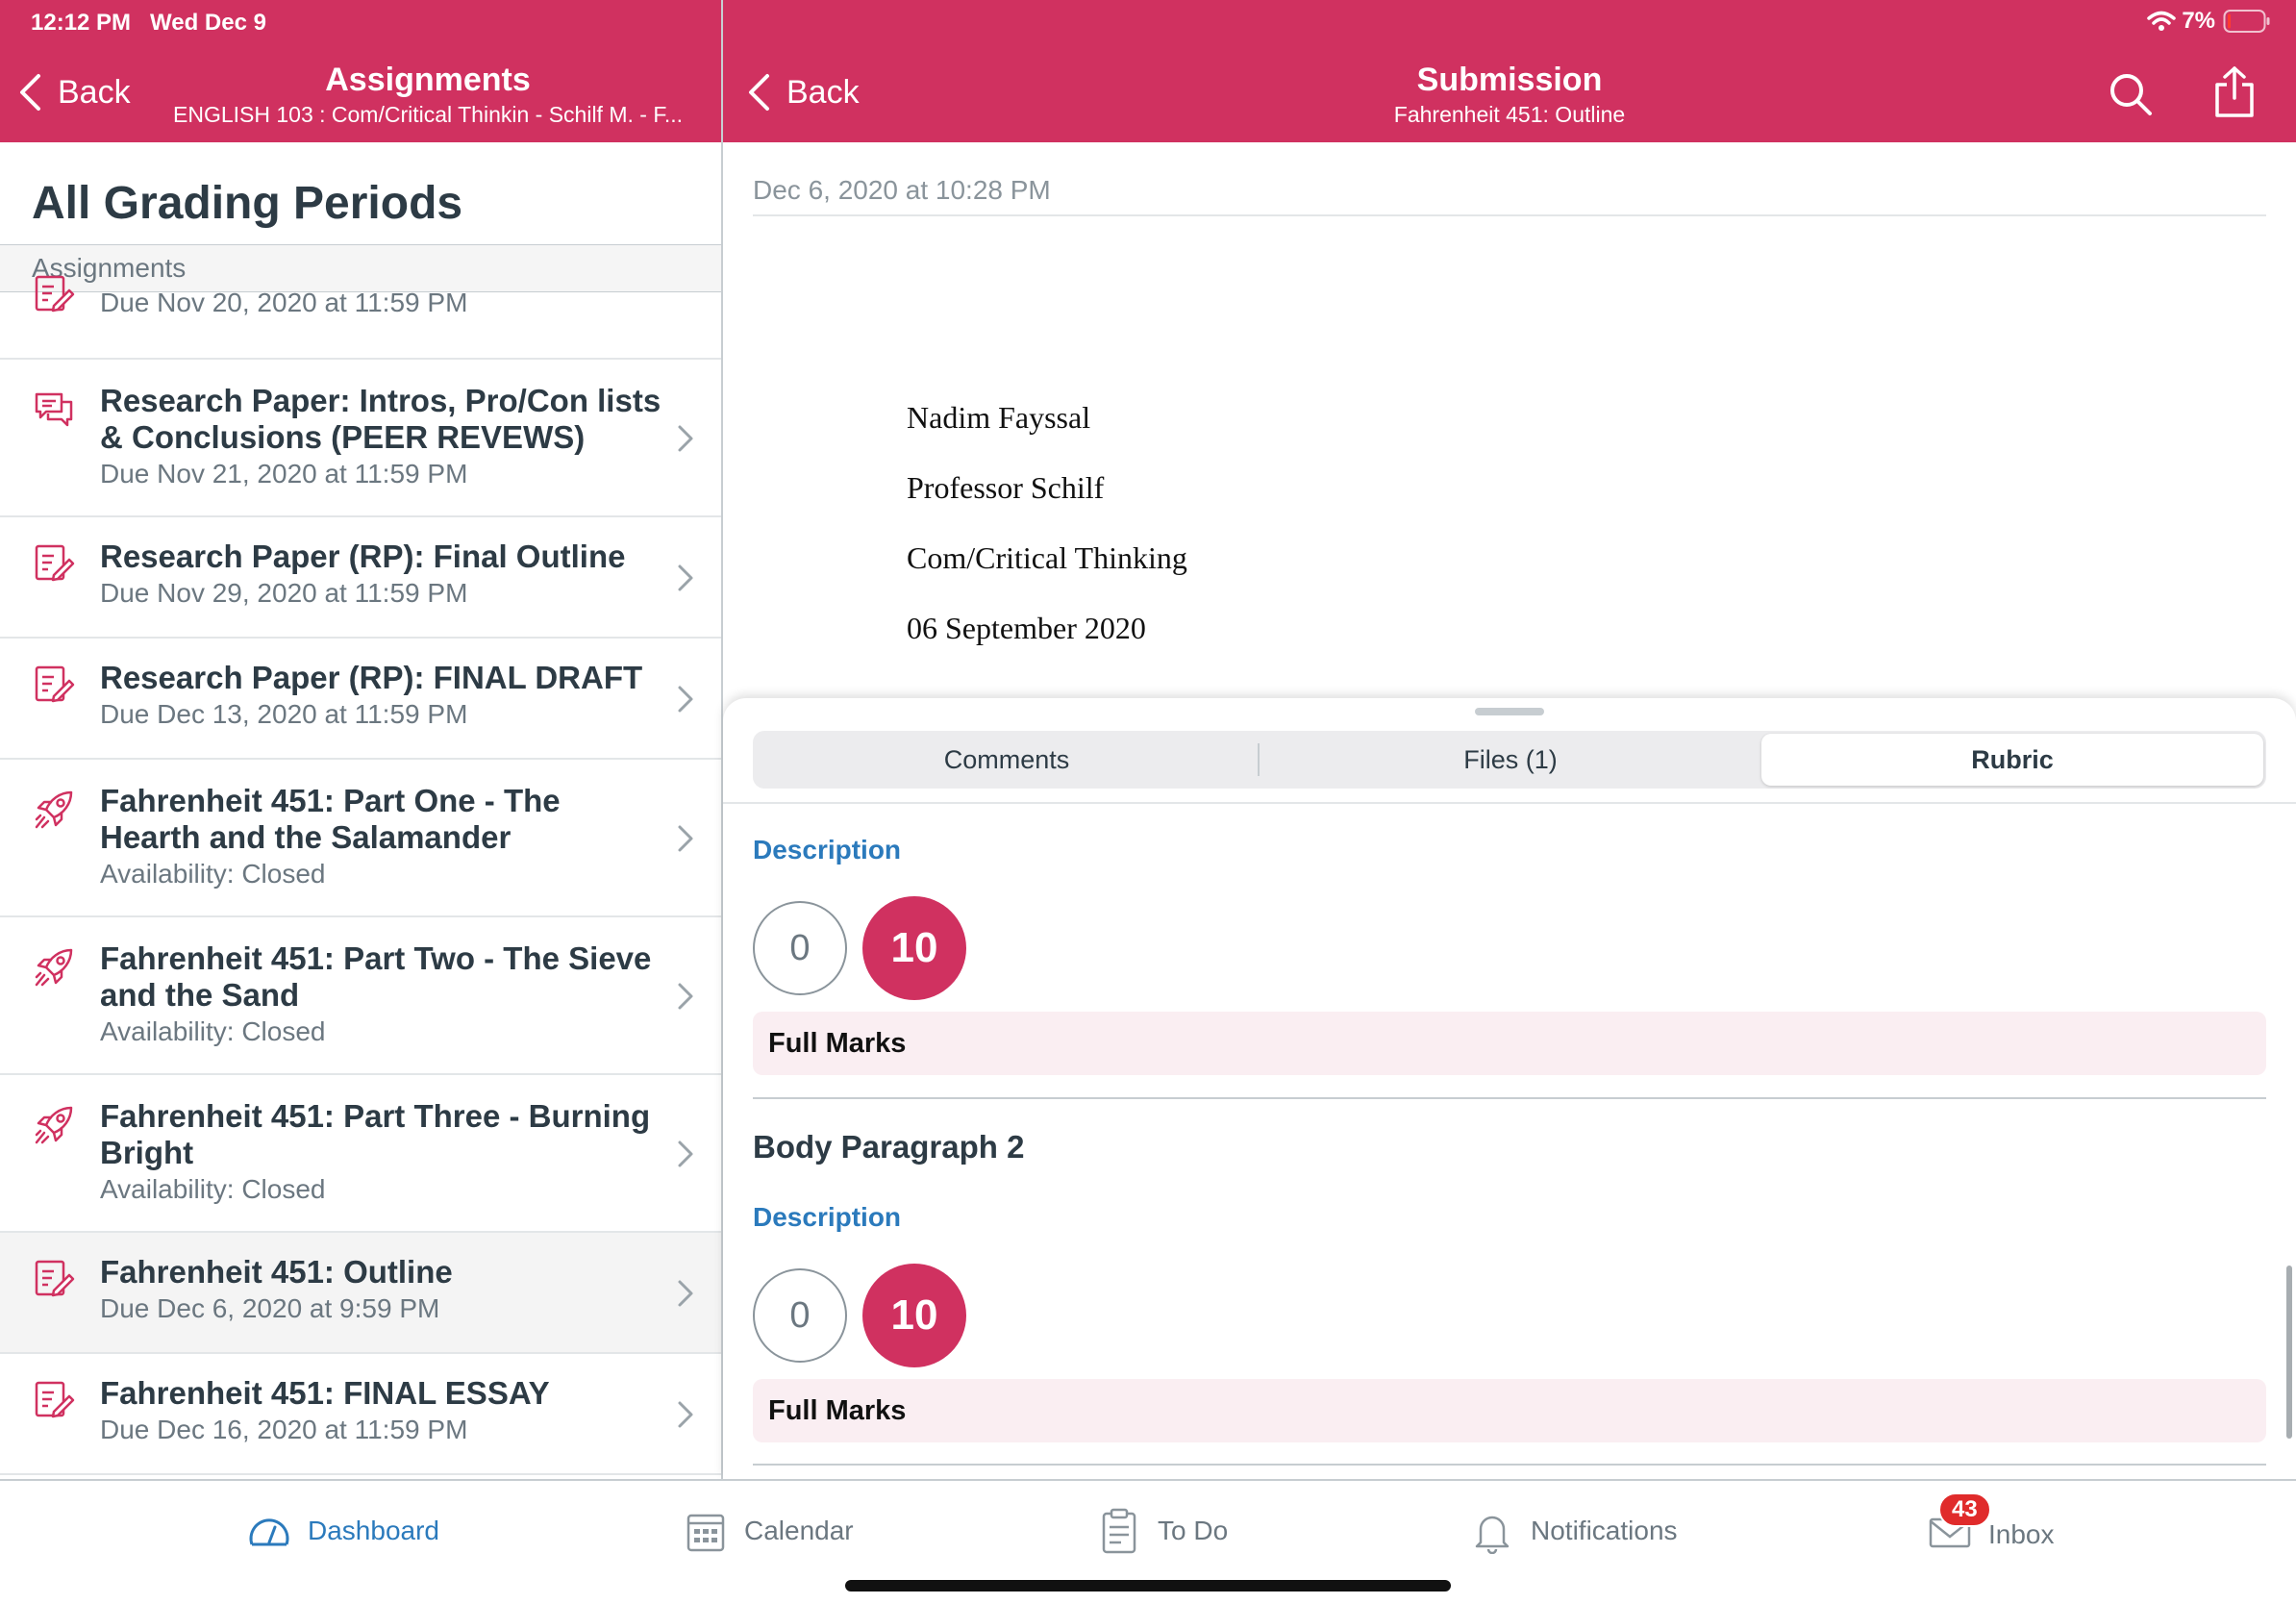 This screenshot has width=2296, height=1604. Describe the element at coordinates (2289, 1352) in the screenshot. I see `rubric-scrollbar` at that location.